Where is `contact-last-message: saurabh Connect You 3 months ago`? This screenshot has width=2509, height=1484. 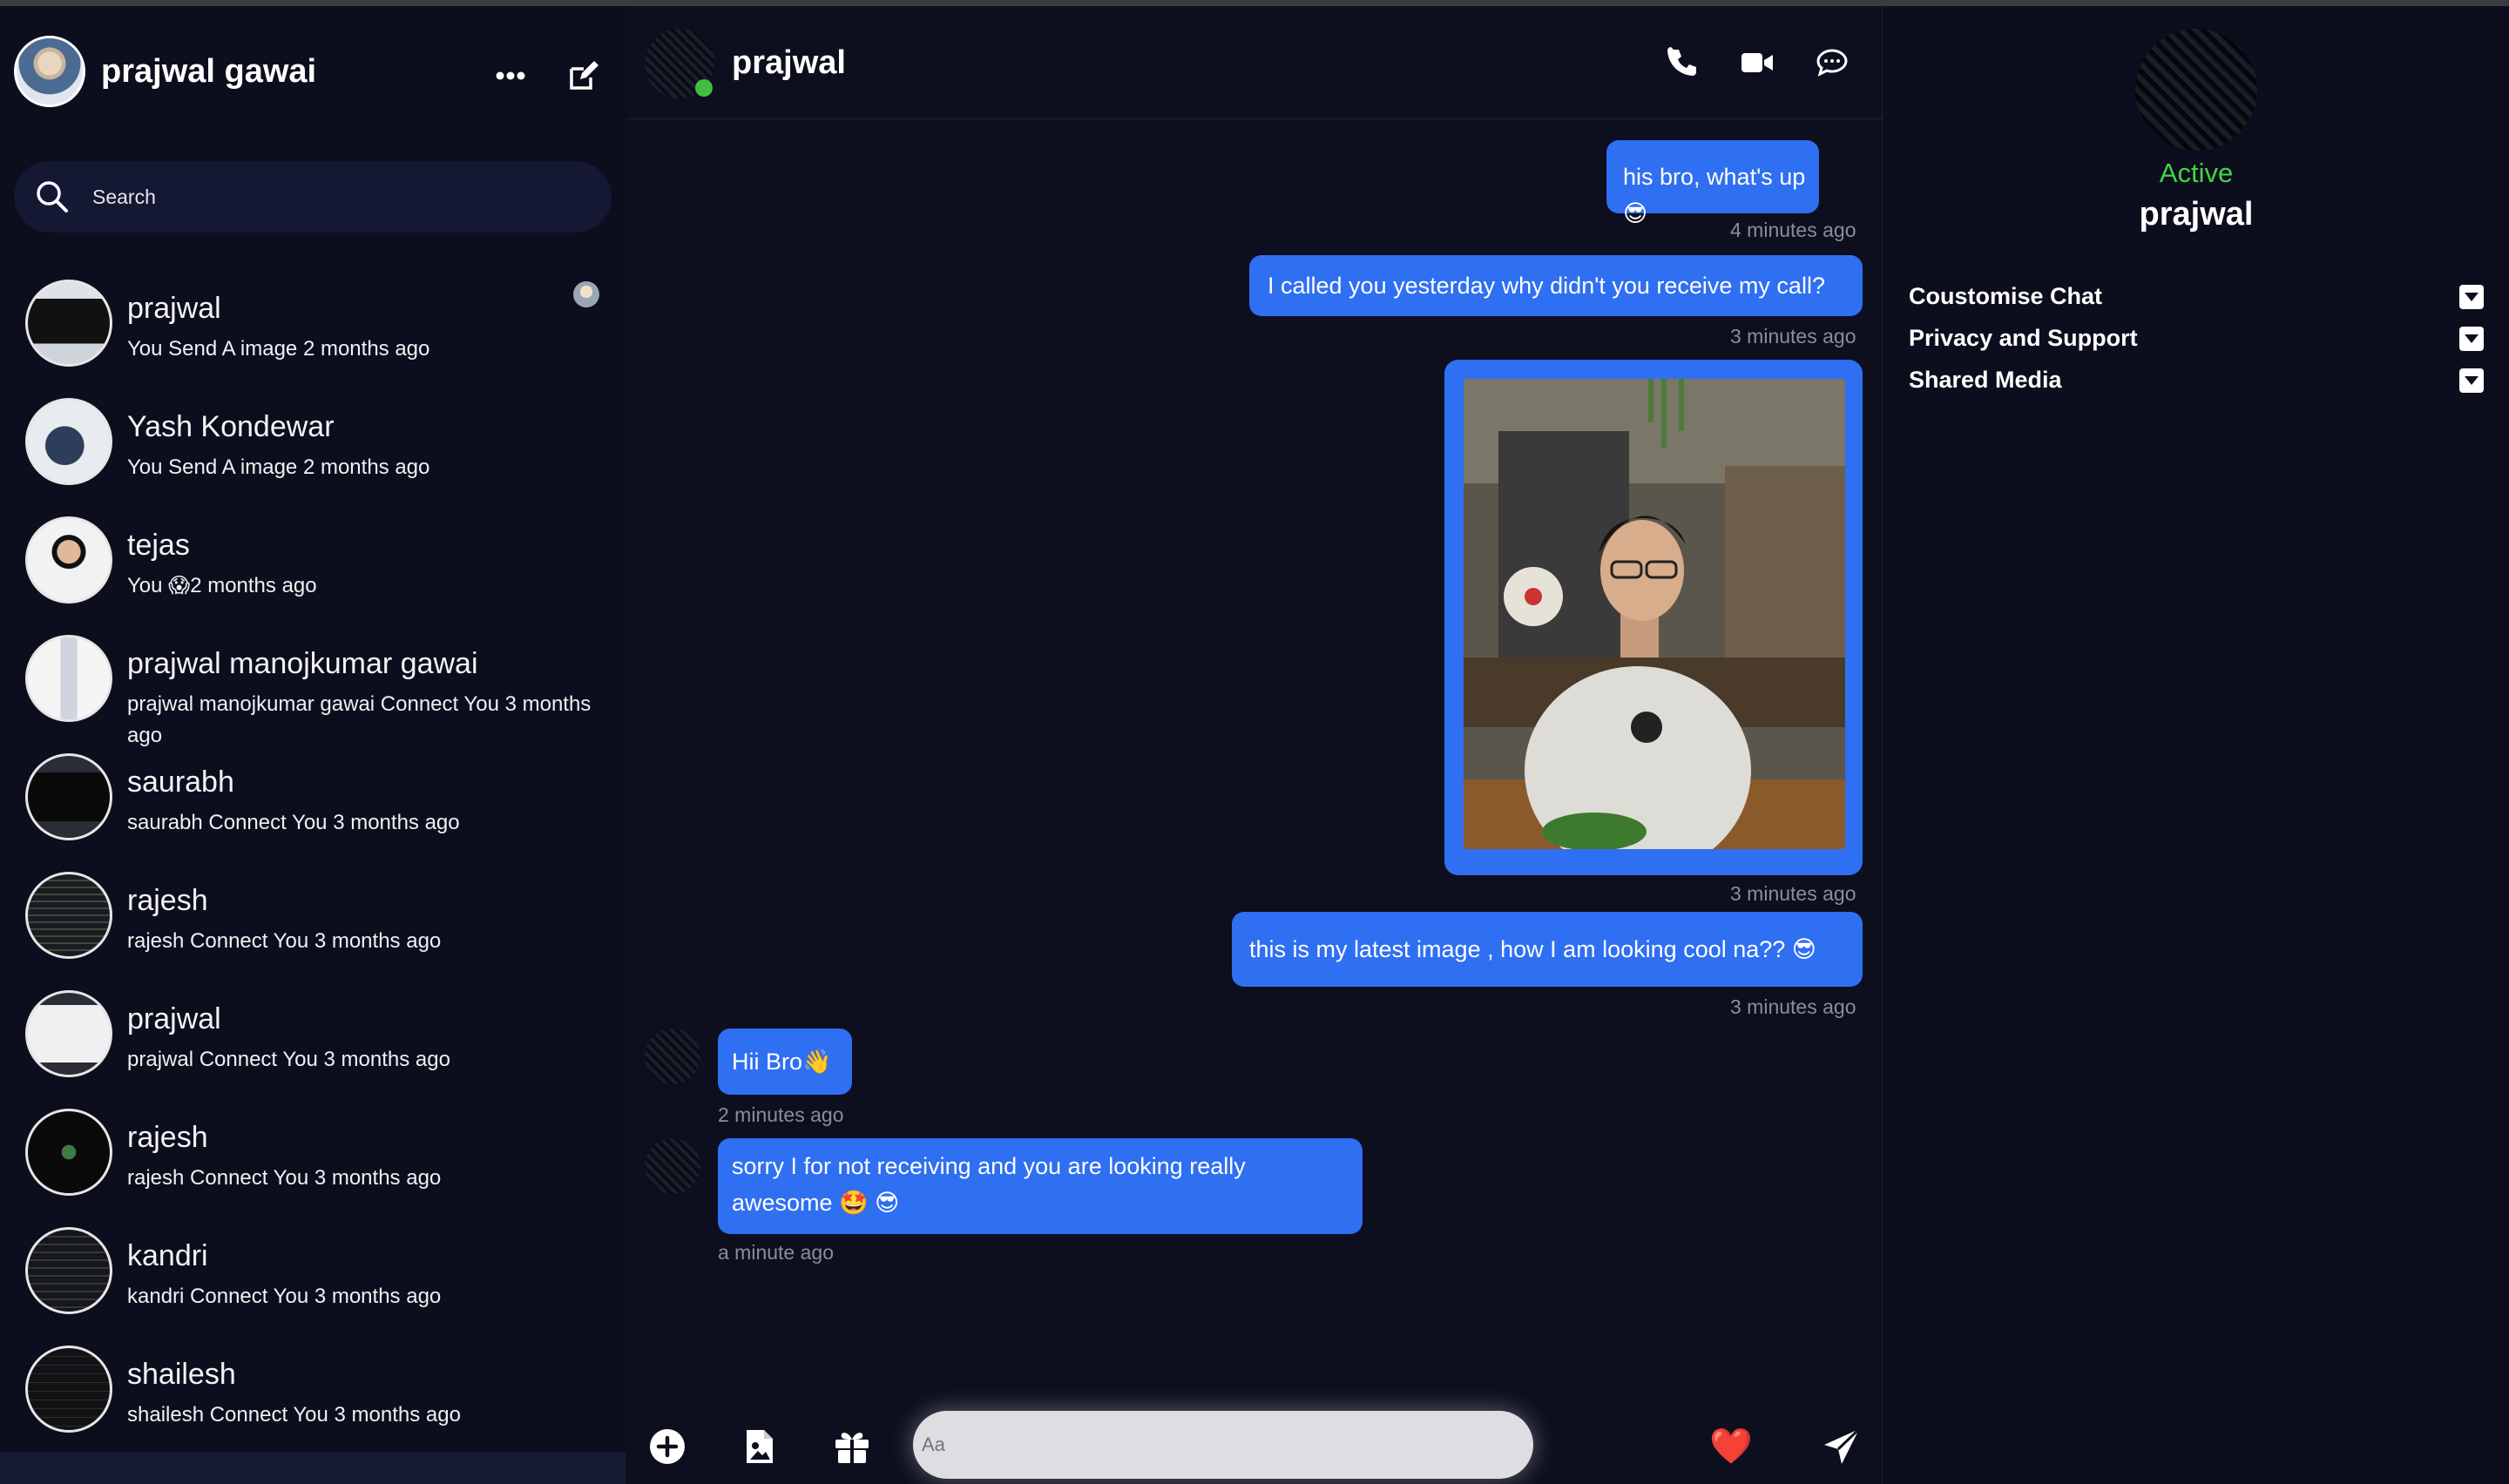
contact-last-message: saurabh Connect You 3 months ago is located at coordinates (293, 822).